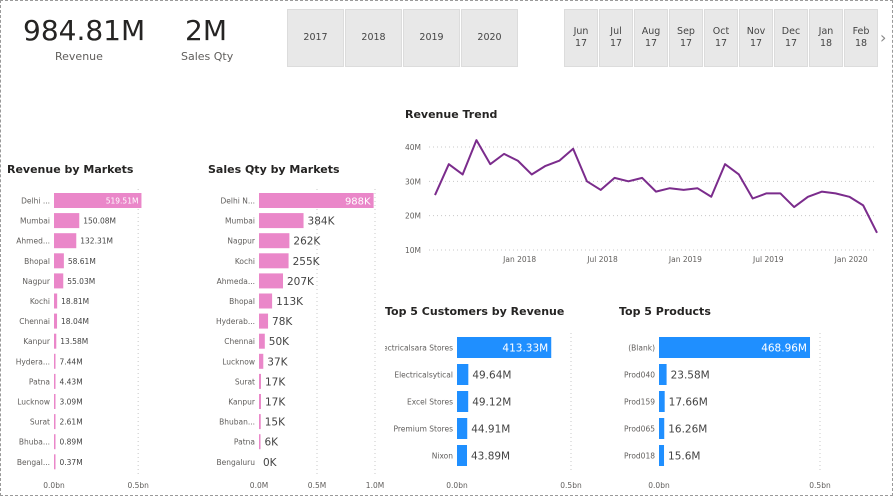  Describe the element at coordinates (322, 222) in the screenshot. I see `data-label: 384K` at that location.